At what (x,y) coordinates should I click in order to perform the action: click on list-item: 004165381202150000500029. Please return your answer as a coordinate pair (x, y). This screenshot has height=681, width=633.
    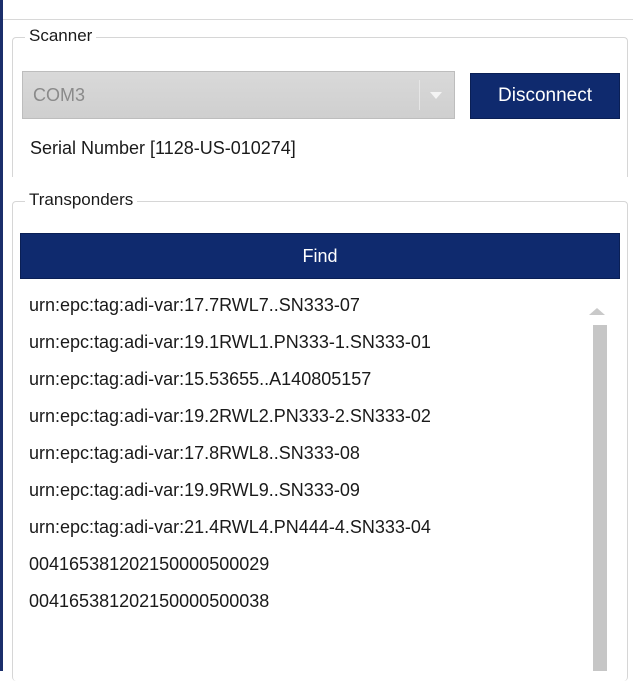
    Looking at the image, I should click on (149, 564).